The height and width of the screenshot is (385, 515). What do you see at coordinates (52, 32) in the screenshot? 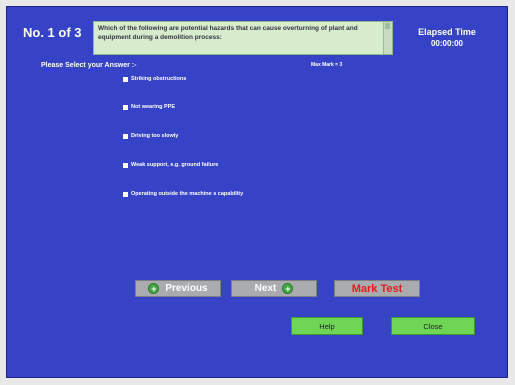
I see `question-counter: No. 1 of 3` at bounding box center [52, 32].